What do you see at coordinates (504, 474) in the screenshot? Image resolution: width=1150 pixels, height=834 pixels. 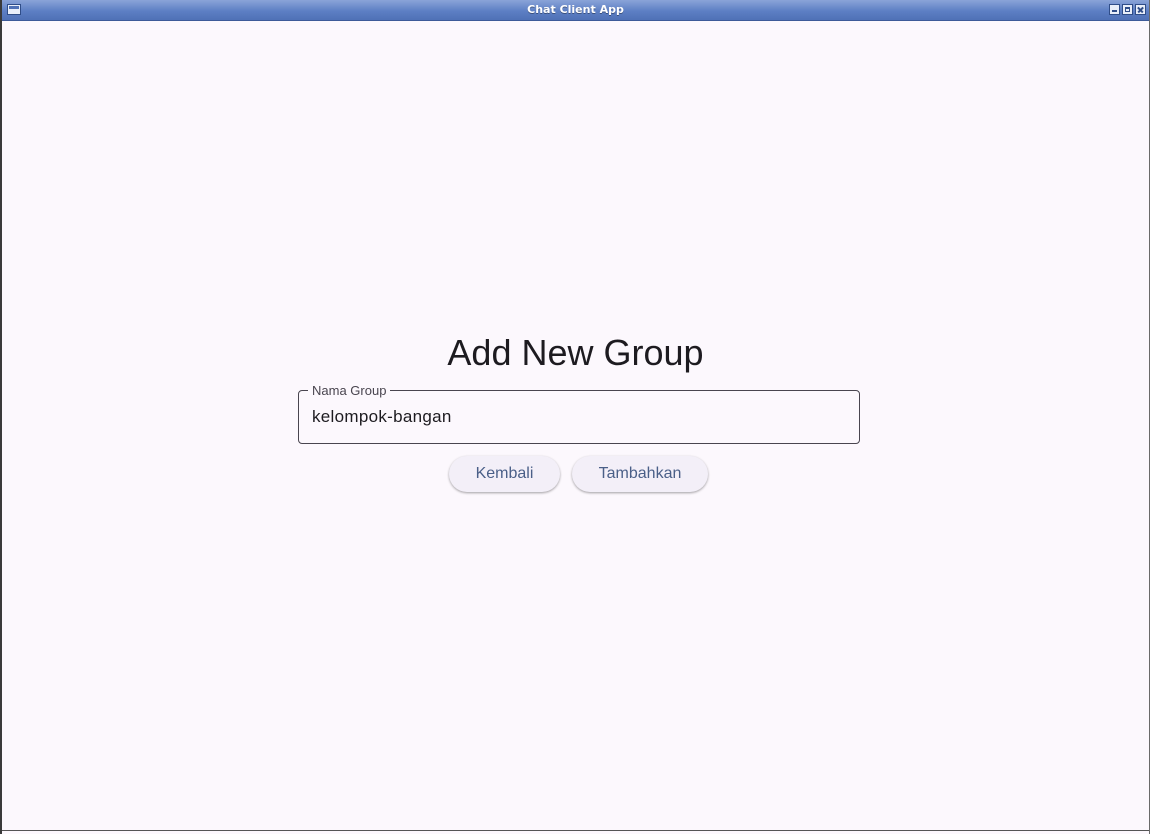 I see `back-button: Kembali` at bounding box center [504, 474].